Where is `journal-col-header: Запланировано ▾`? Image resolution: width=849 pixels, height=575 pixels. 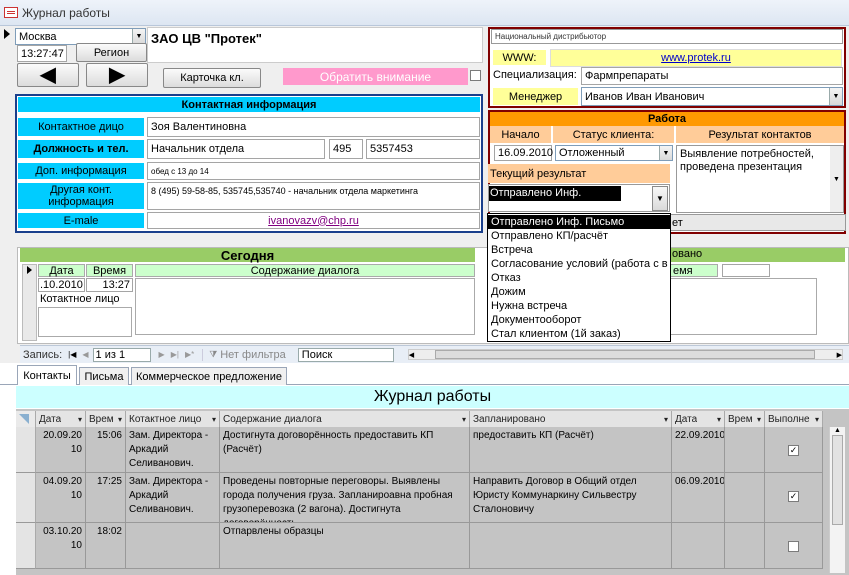
journal-col-header: Запланировано ▾ is located at coordinates (571, 419).